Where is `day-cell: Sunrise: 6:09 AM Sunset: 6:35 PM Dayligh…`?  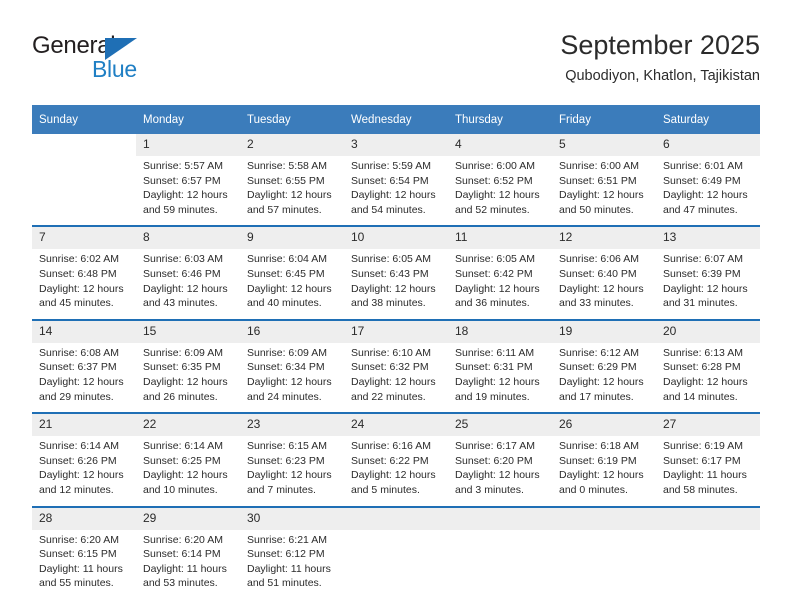
day-cell: Sunrise: 6:09 AM Sunset: 6:35 PM Dayligh… is located at coordinates (188, 377).